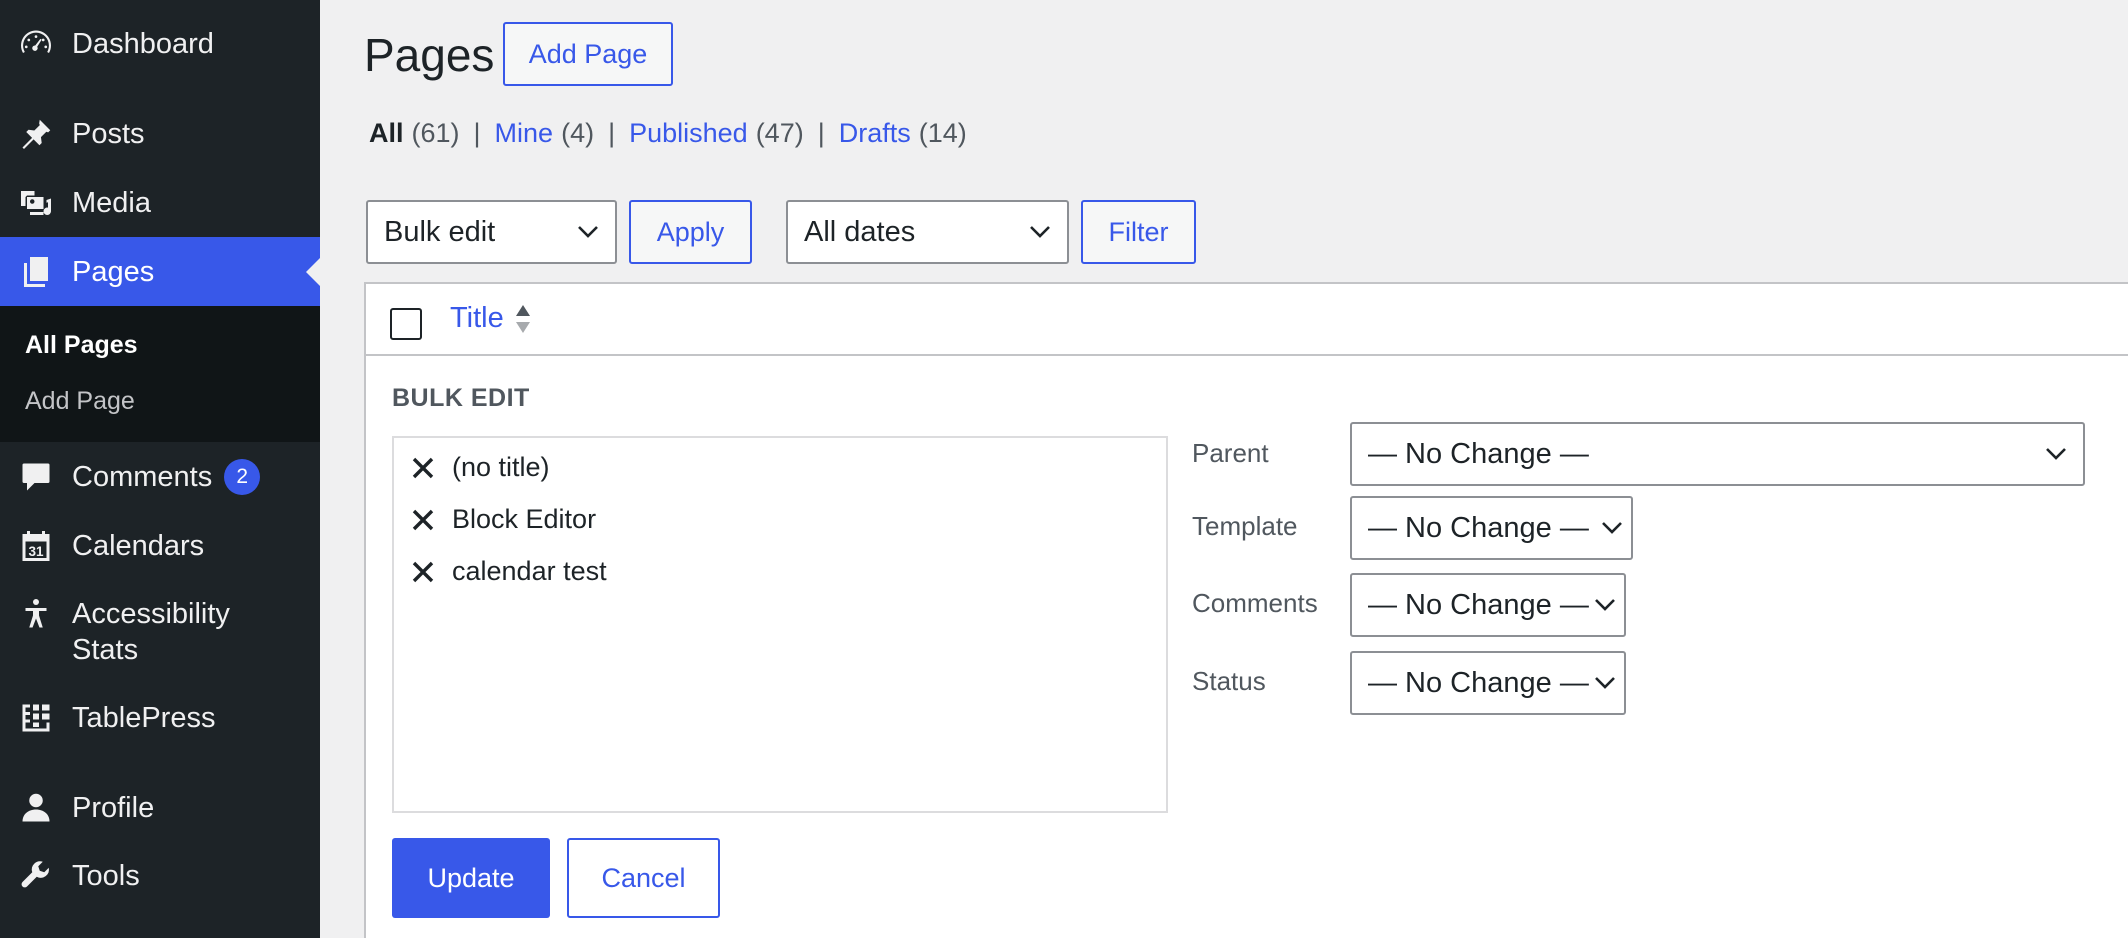  I want to click on menu-item-calendars: 31 Calendars, so click(160, 546).